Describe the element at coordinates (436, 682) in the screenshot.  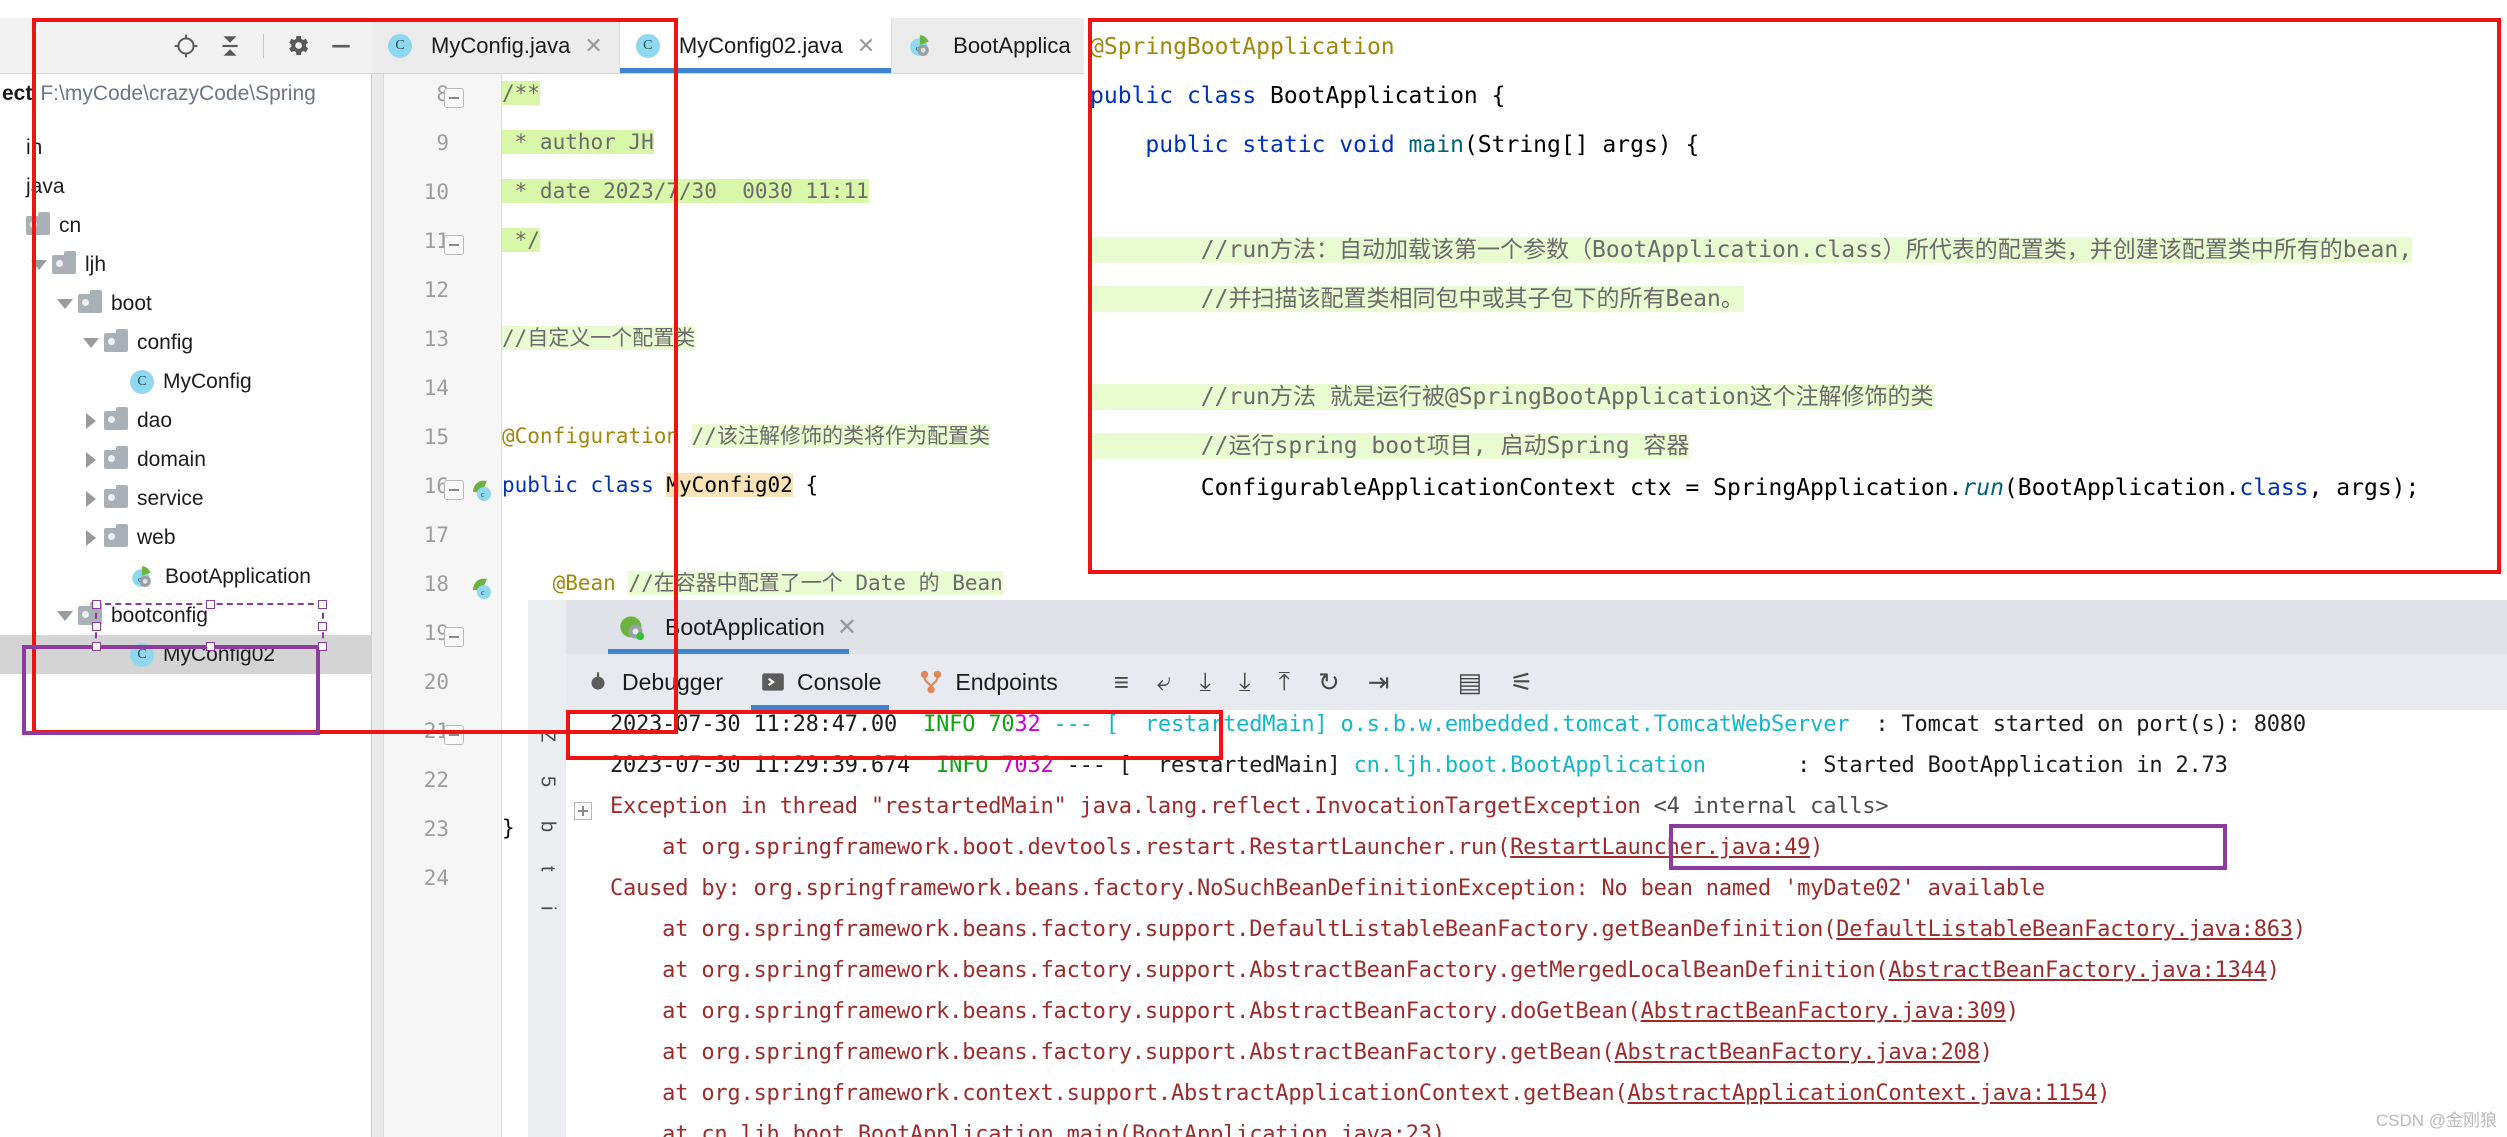
I see `line-number: 20` at that location.